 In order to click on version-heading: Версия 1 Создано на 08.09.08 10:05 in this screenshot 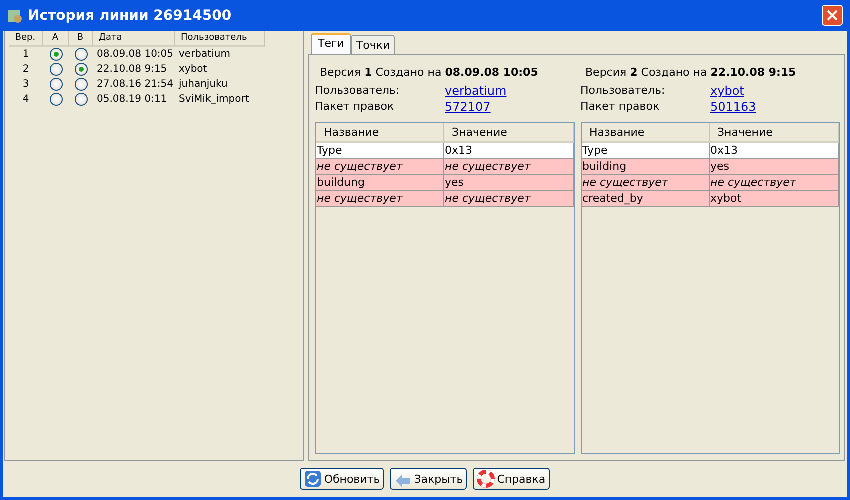, I will do `click(429, 73)`.